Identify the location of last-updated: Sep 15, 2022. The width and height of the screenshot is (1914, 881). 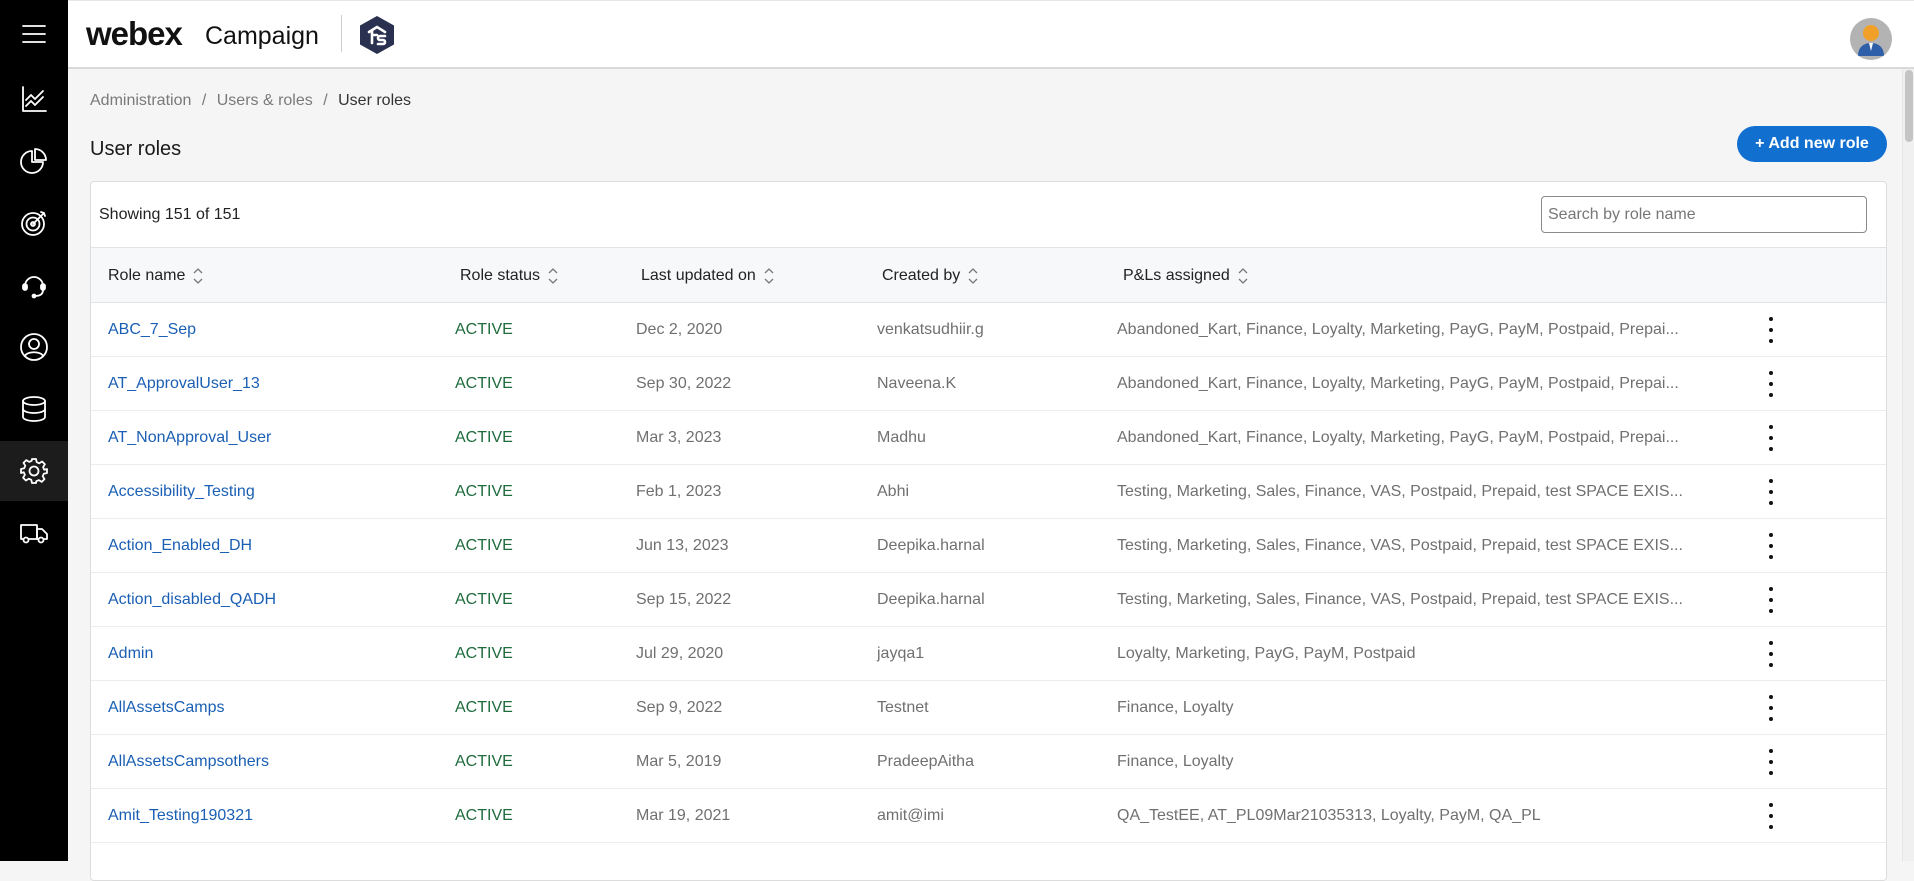
(684, 599).